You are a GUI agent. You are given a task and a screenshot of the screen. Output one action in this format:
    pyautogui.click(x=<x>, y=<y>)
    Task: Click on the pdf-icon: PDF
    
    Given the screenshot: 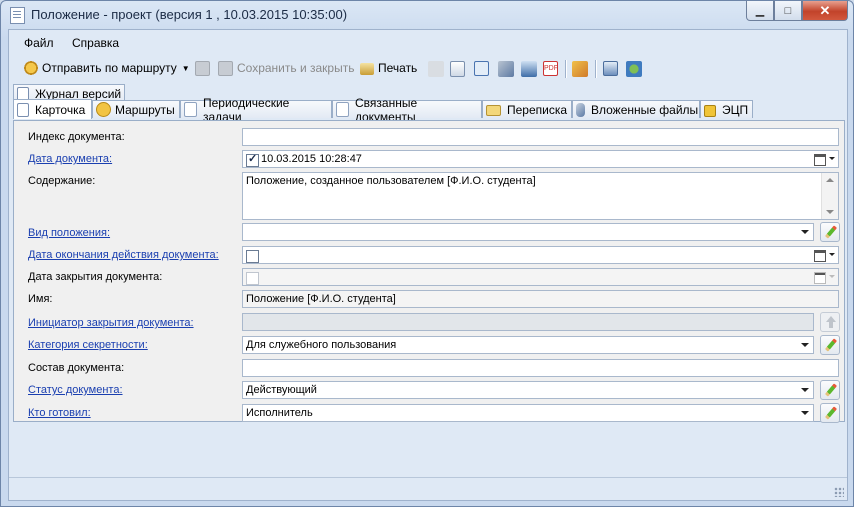 What is the action you would take?
    pyautogui.click(x=550, y=68)
    